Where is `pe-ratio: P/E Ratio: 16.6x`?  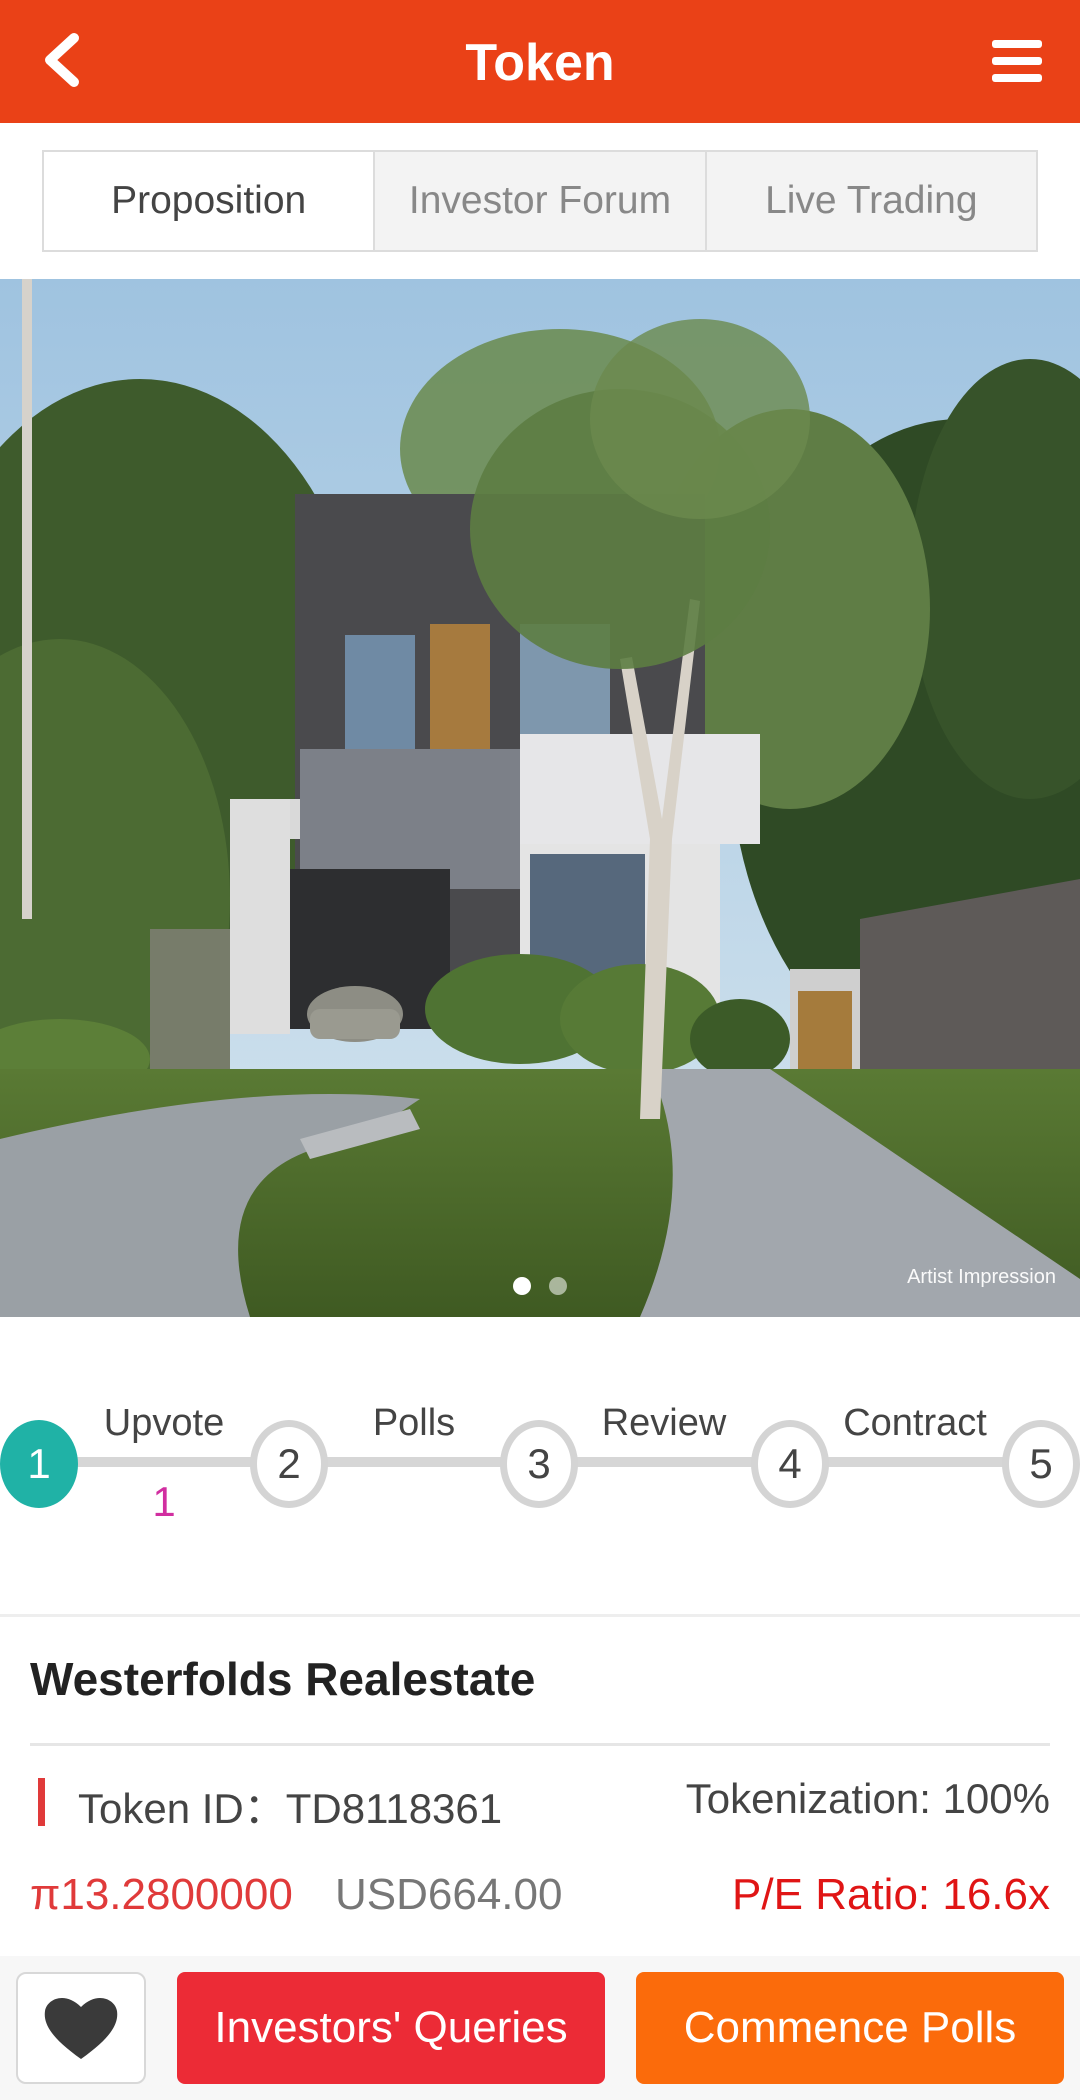 pe-ratio: P/E Ratio: 16.6x is located at coordinates (891, 1894).